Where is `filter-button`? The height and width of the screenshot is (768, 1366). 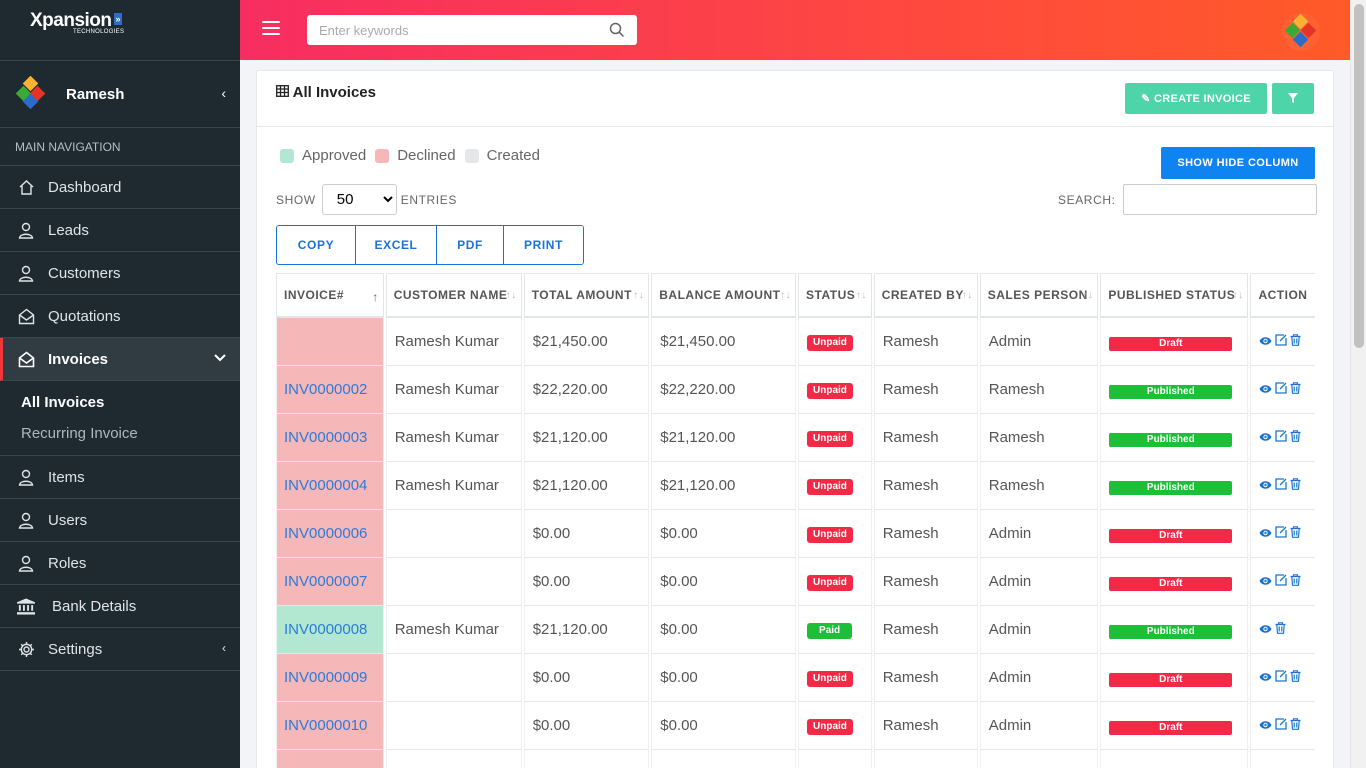
filter-button is located at coordinates (1293, 98).